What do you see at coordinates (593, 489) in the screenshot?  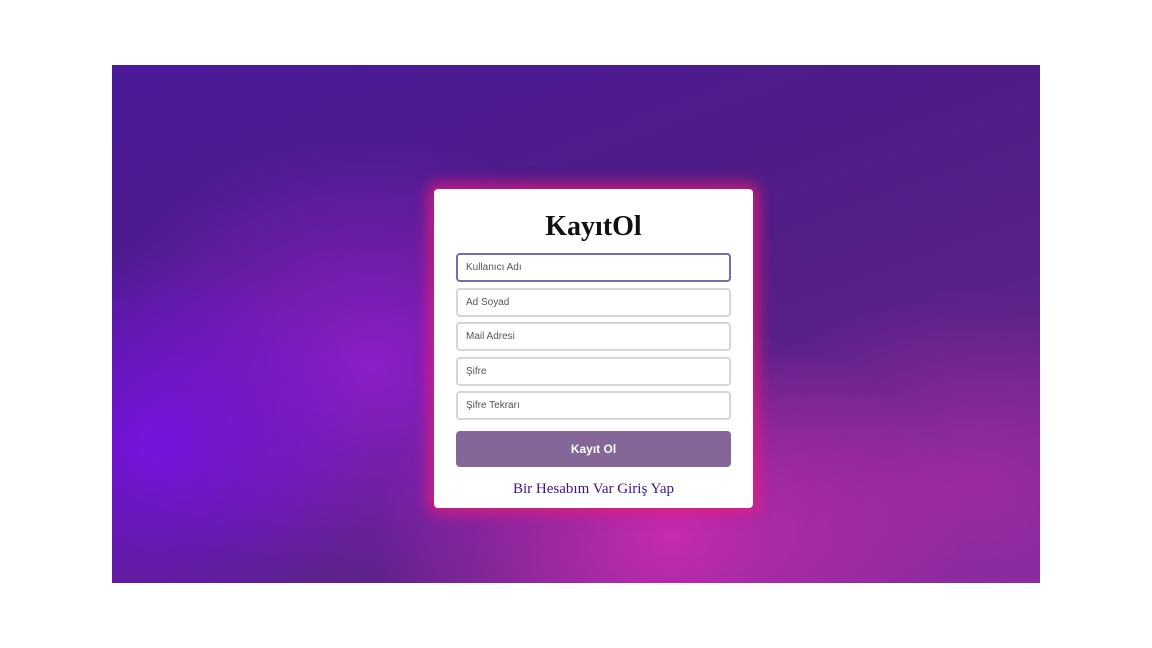 I see `login-link: Bir Hesabım Var Giriş Yap` at bounding box center [593, 489].